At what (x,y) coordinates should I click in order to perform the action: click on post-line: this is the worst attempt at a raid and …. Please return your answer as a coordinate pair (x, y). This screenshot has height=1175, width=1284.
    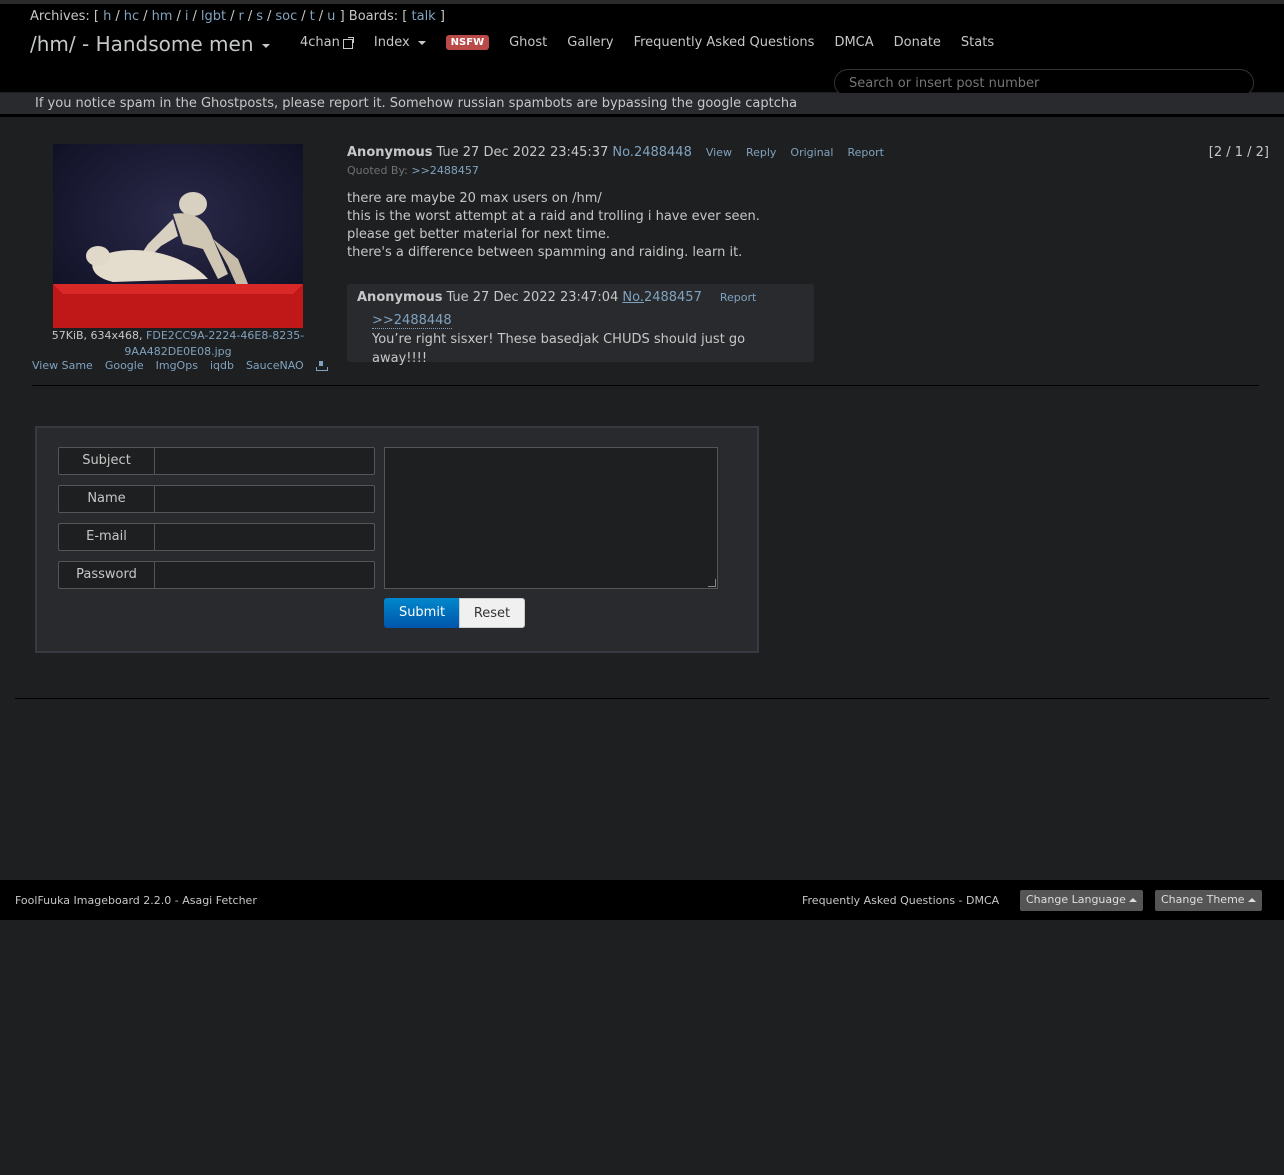
    Looking at the image, I should click on (553, 216).